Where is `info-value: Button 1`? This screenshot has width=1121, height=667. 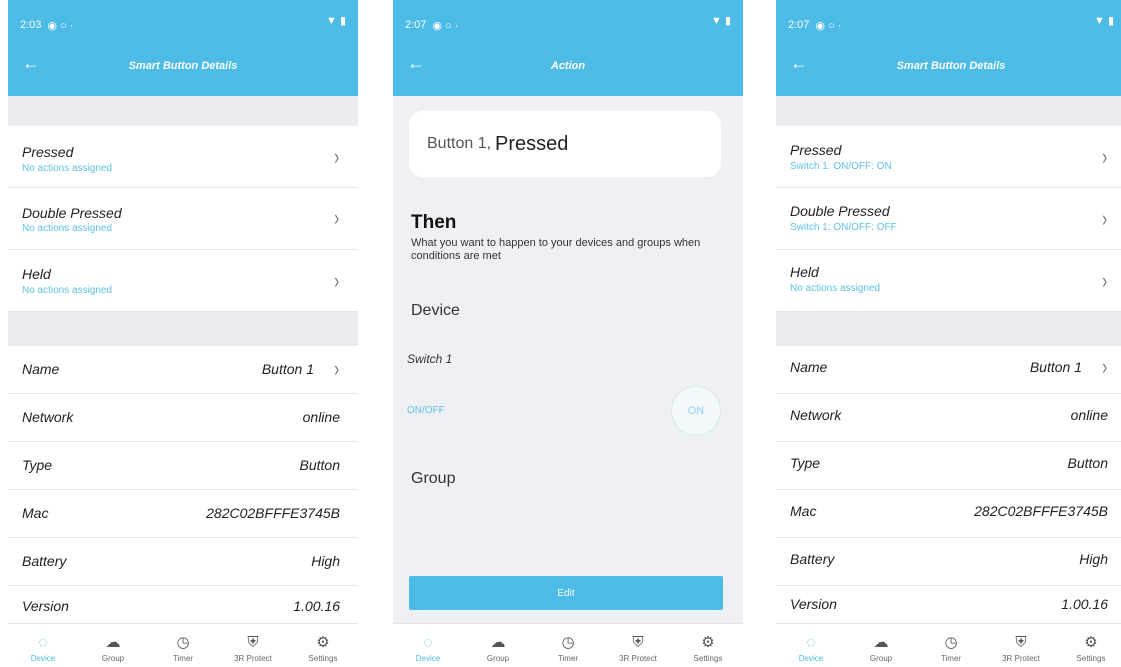
info-value: Button 1 is located at coordinates (1055, 367).